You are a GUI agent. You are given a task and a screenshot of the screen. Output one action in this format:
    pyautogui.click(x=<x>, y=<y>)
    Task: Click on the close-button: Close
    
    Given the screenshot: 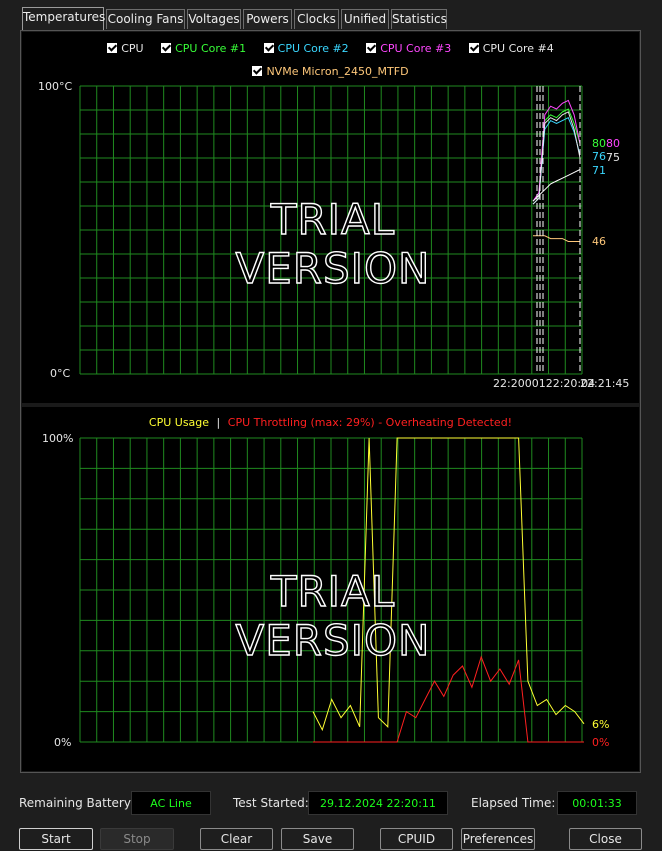 What is the action you would take?
    pyautogui.click(x=605, y=839)
    